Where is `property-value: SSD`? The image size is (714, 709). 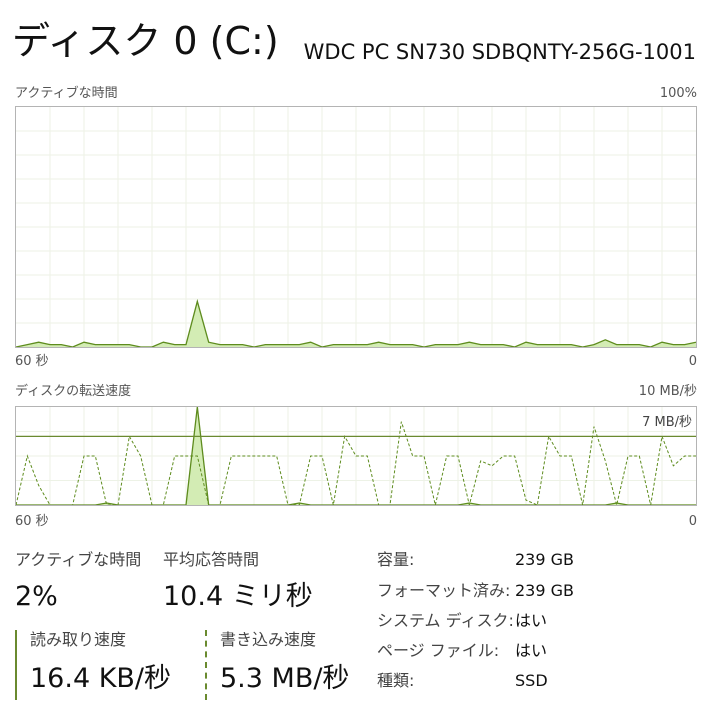 property-value: SSD is located at coordinates (531, 680).